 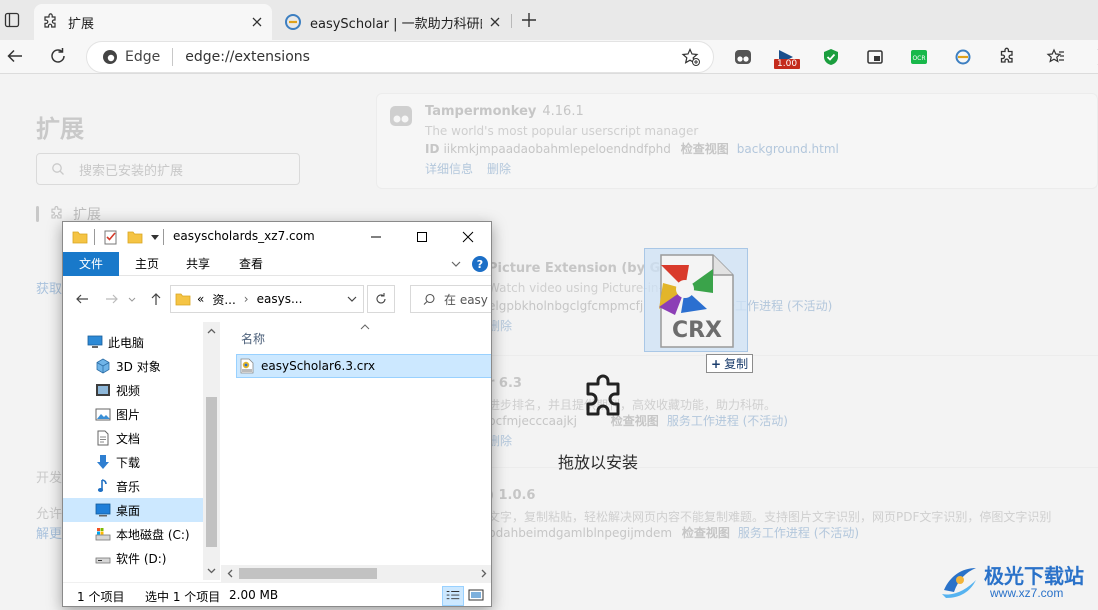 I want to click on refresh-icon, so click(x=58, y=56).